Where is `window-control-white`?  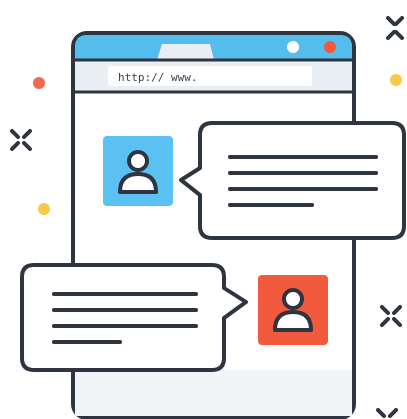 window-control-white is located at coordinates (293, 47).